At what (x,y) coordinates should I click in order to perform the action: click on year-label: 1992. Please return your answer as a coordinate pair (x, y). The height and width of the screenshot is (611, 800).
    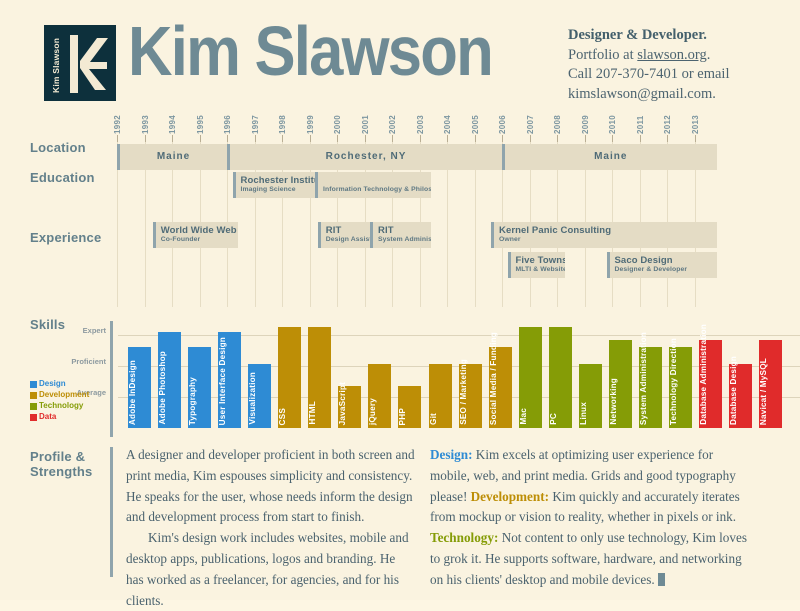
    Looking at the image, I should click on (117, 124).